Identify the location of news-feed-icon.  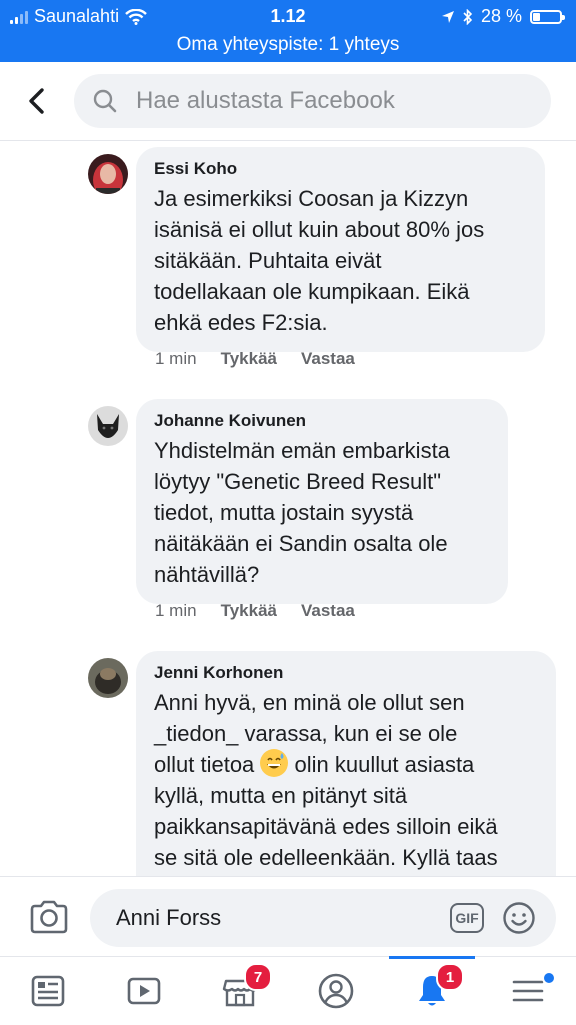
(48, 991).